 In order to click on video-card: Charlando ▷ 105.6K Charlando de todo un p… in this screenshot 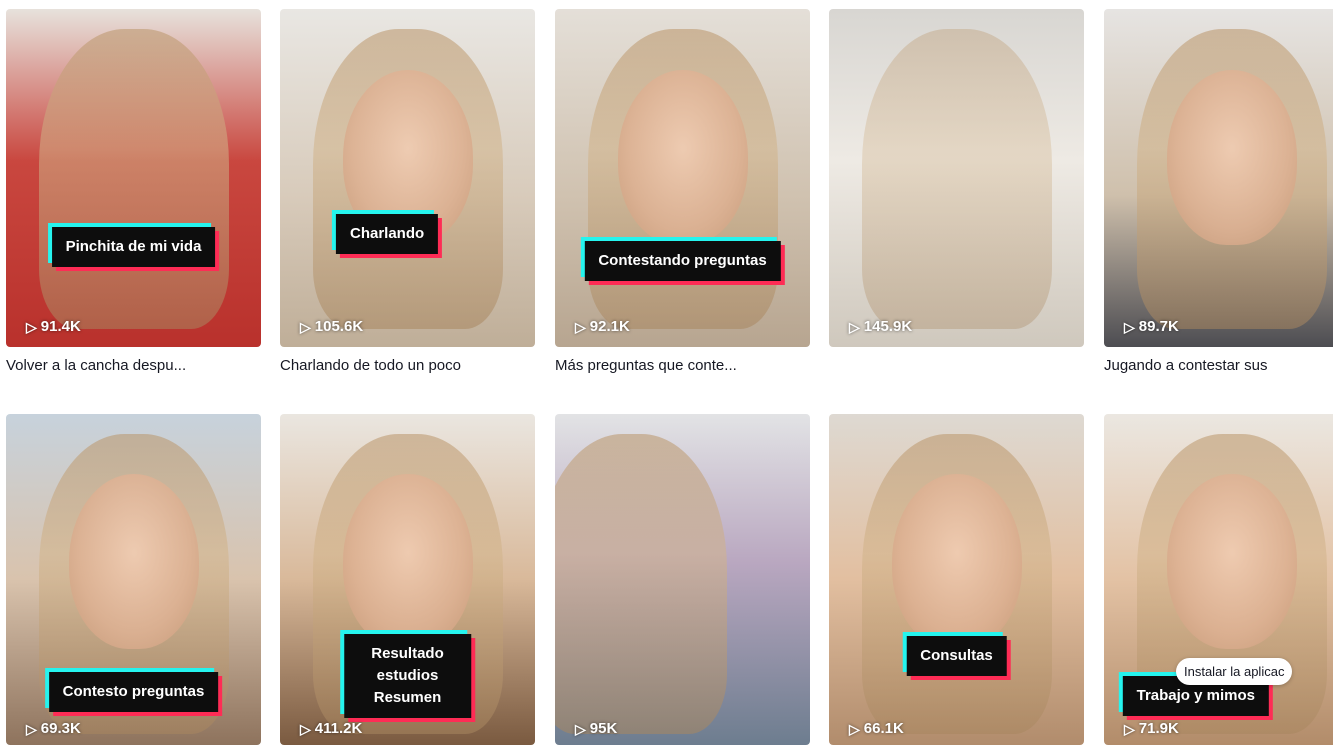, I will do `click(407, 191)`.